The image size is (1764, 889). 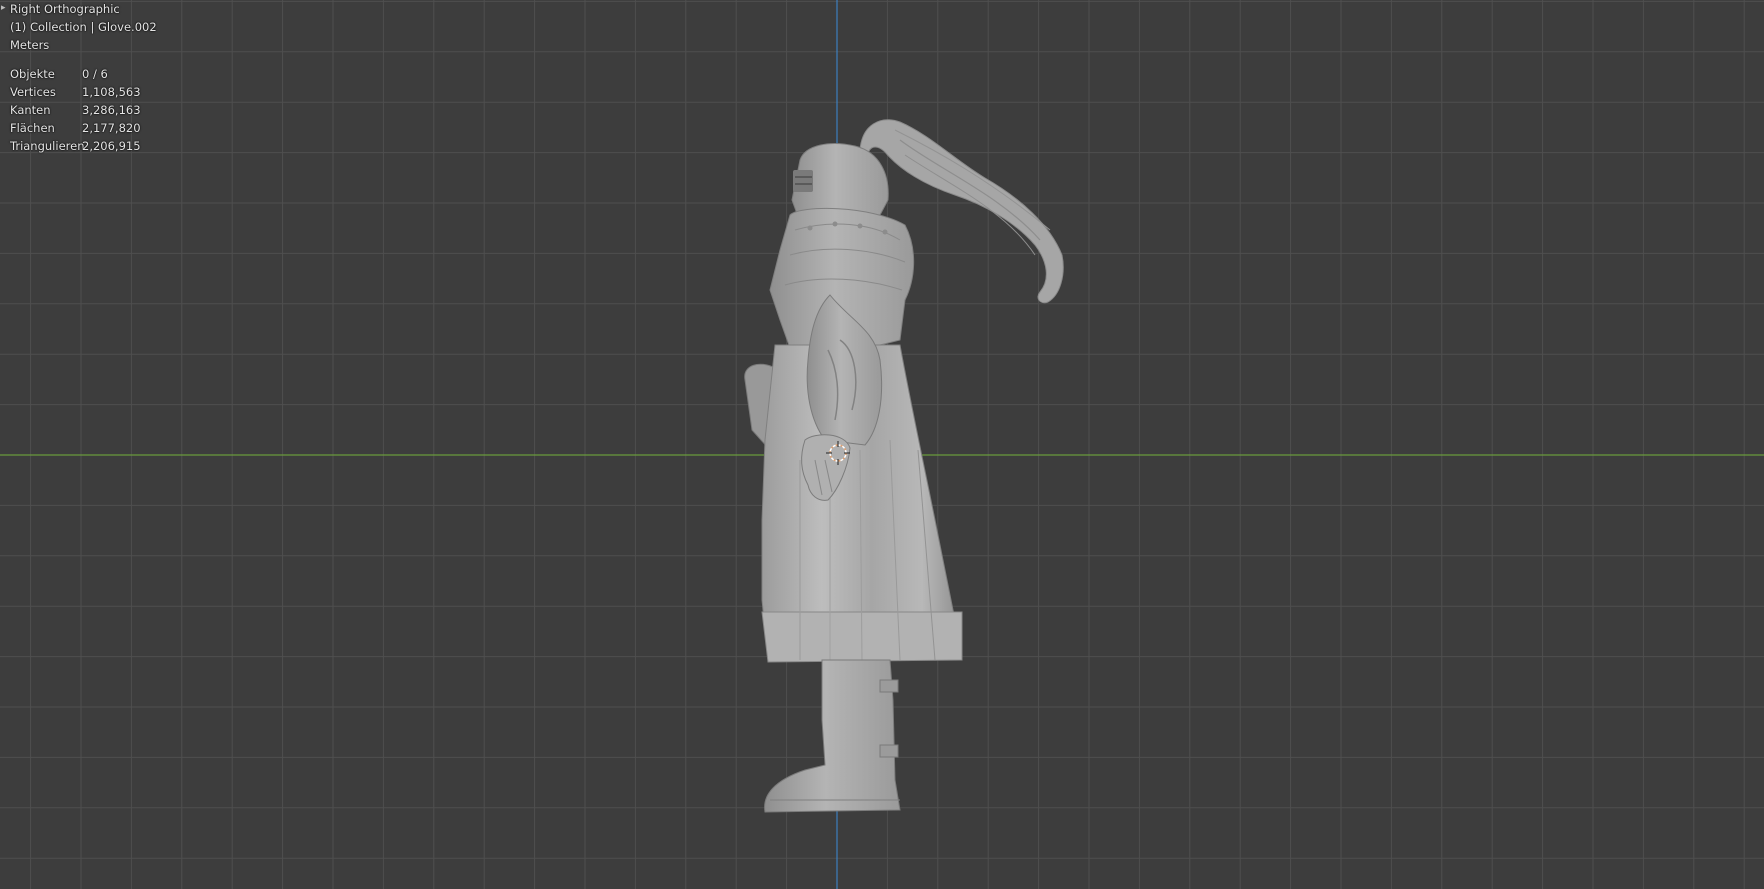 What do you see at coordinates (95, 74) in the screenshot?
I see `stat-value: 0 / 6` at bounding box center [95, 74].